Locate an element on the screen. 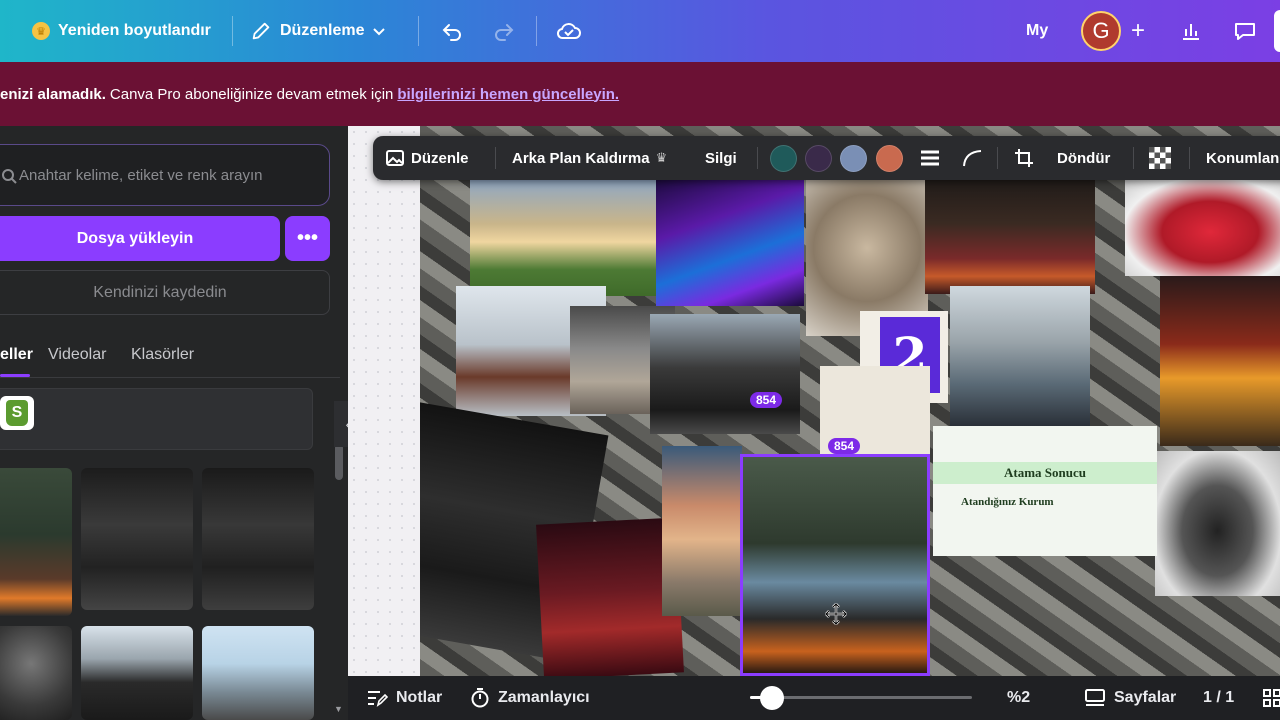 This screenshot has width=1280, height=720. timer-button: Zamanlayıcı is located at coordinates (530, 698).